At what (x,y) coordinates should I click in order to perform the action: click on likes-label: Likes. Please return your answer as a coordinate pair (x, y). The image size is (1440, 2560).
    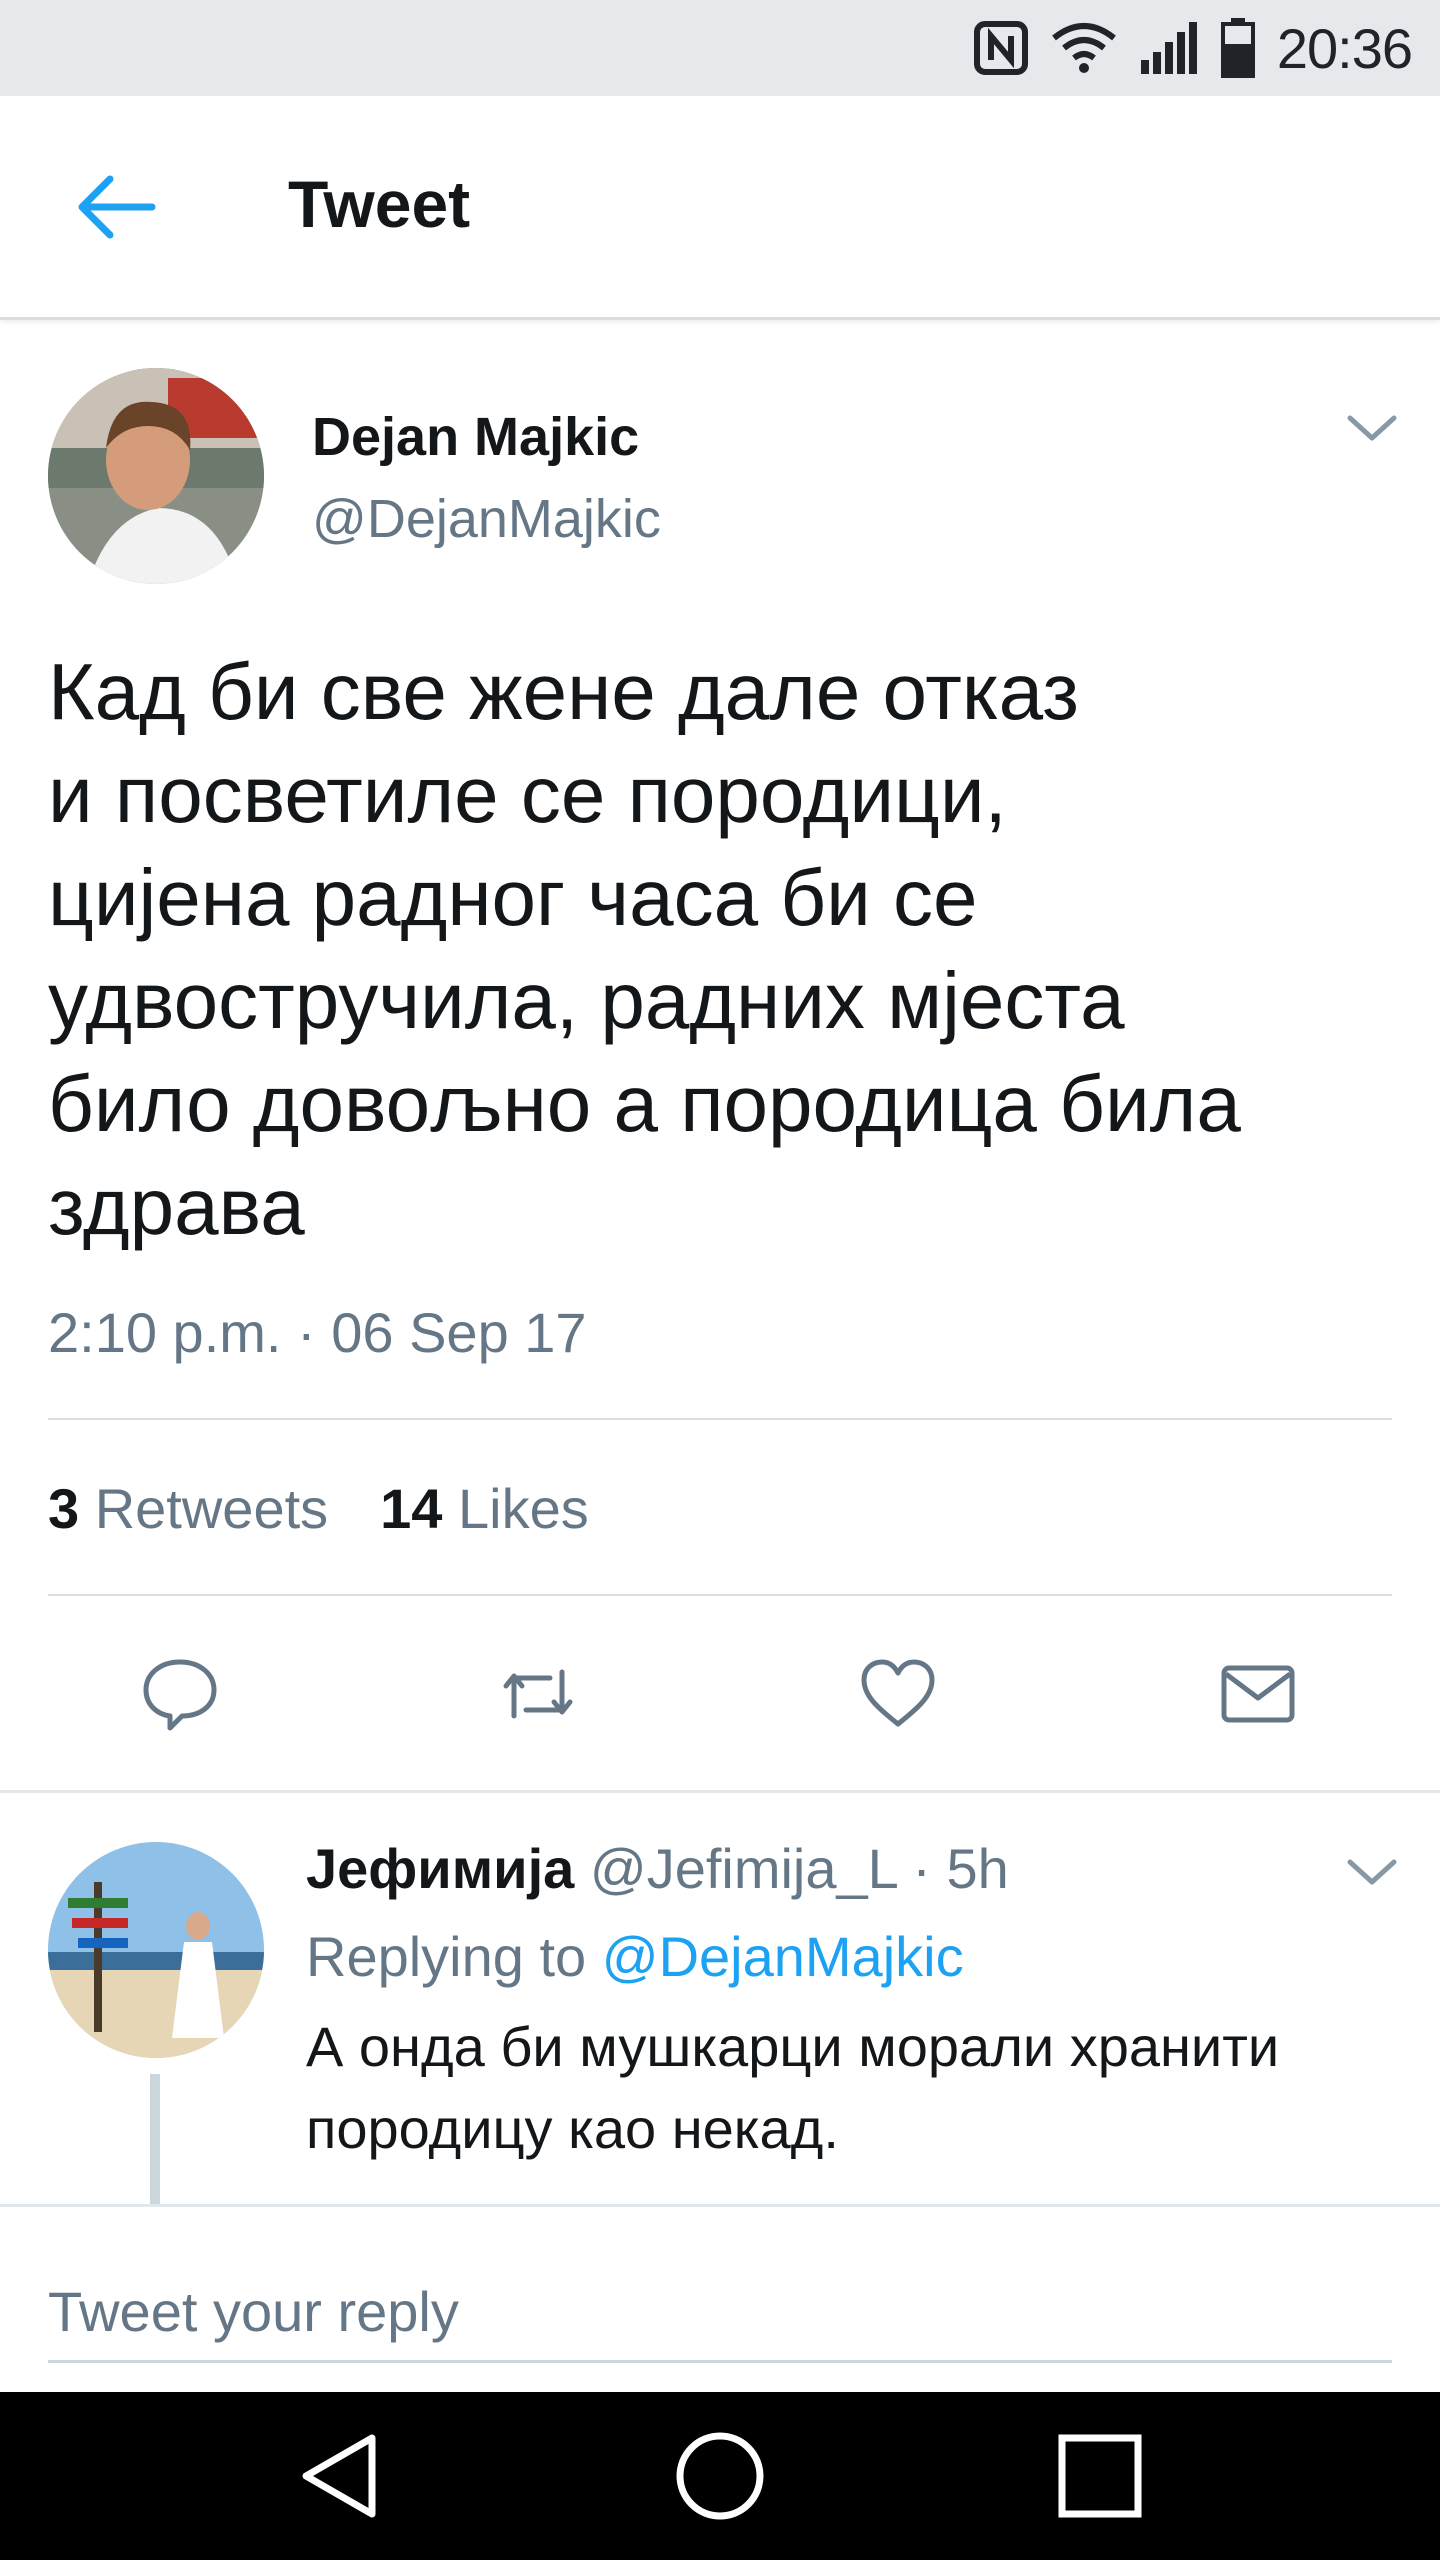
    Looking at the image, I should click on (523, 1508).